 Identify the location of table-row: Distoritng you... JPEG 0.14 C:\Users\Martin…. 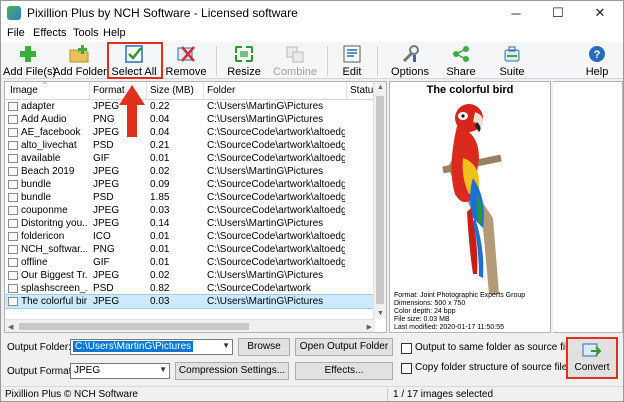
(190, 223).